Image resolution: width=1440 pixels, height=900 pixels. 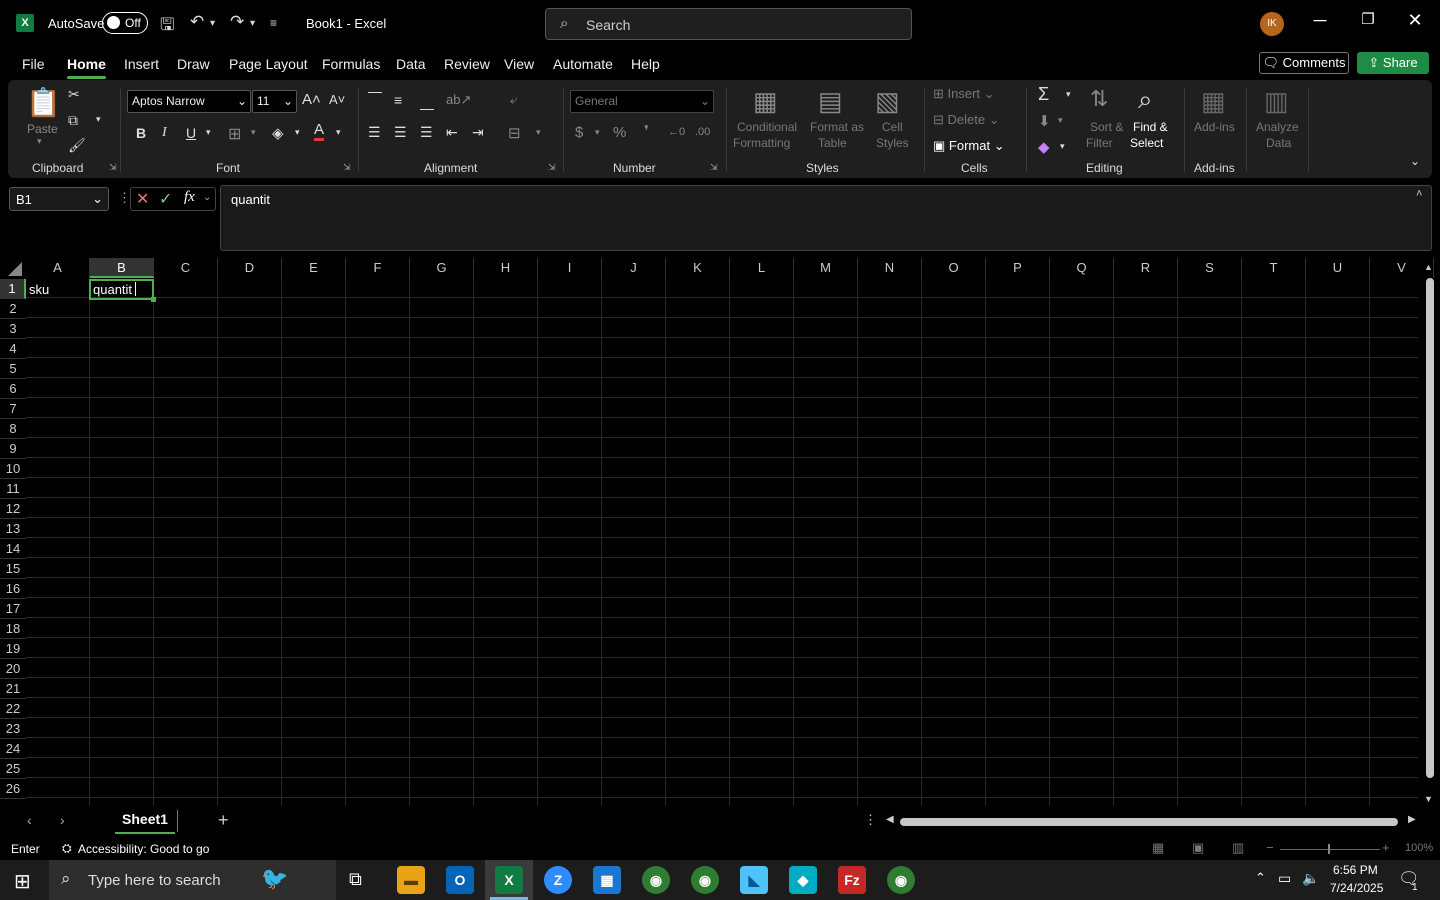 What do you see at coordinates (1146, 143) in the screenshot?
I see `find-select-label-2: Select` at bounding box center [1146, 143].